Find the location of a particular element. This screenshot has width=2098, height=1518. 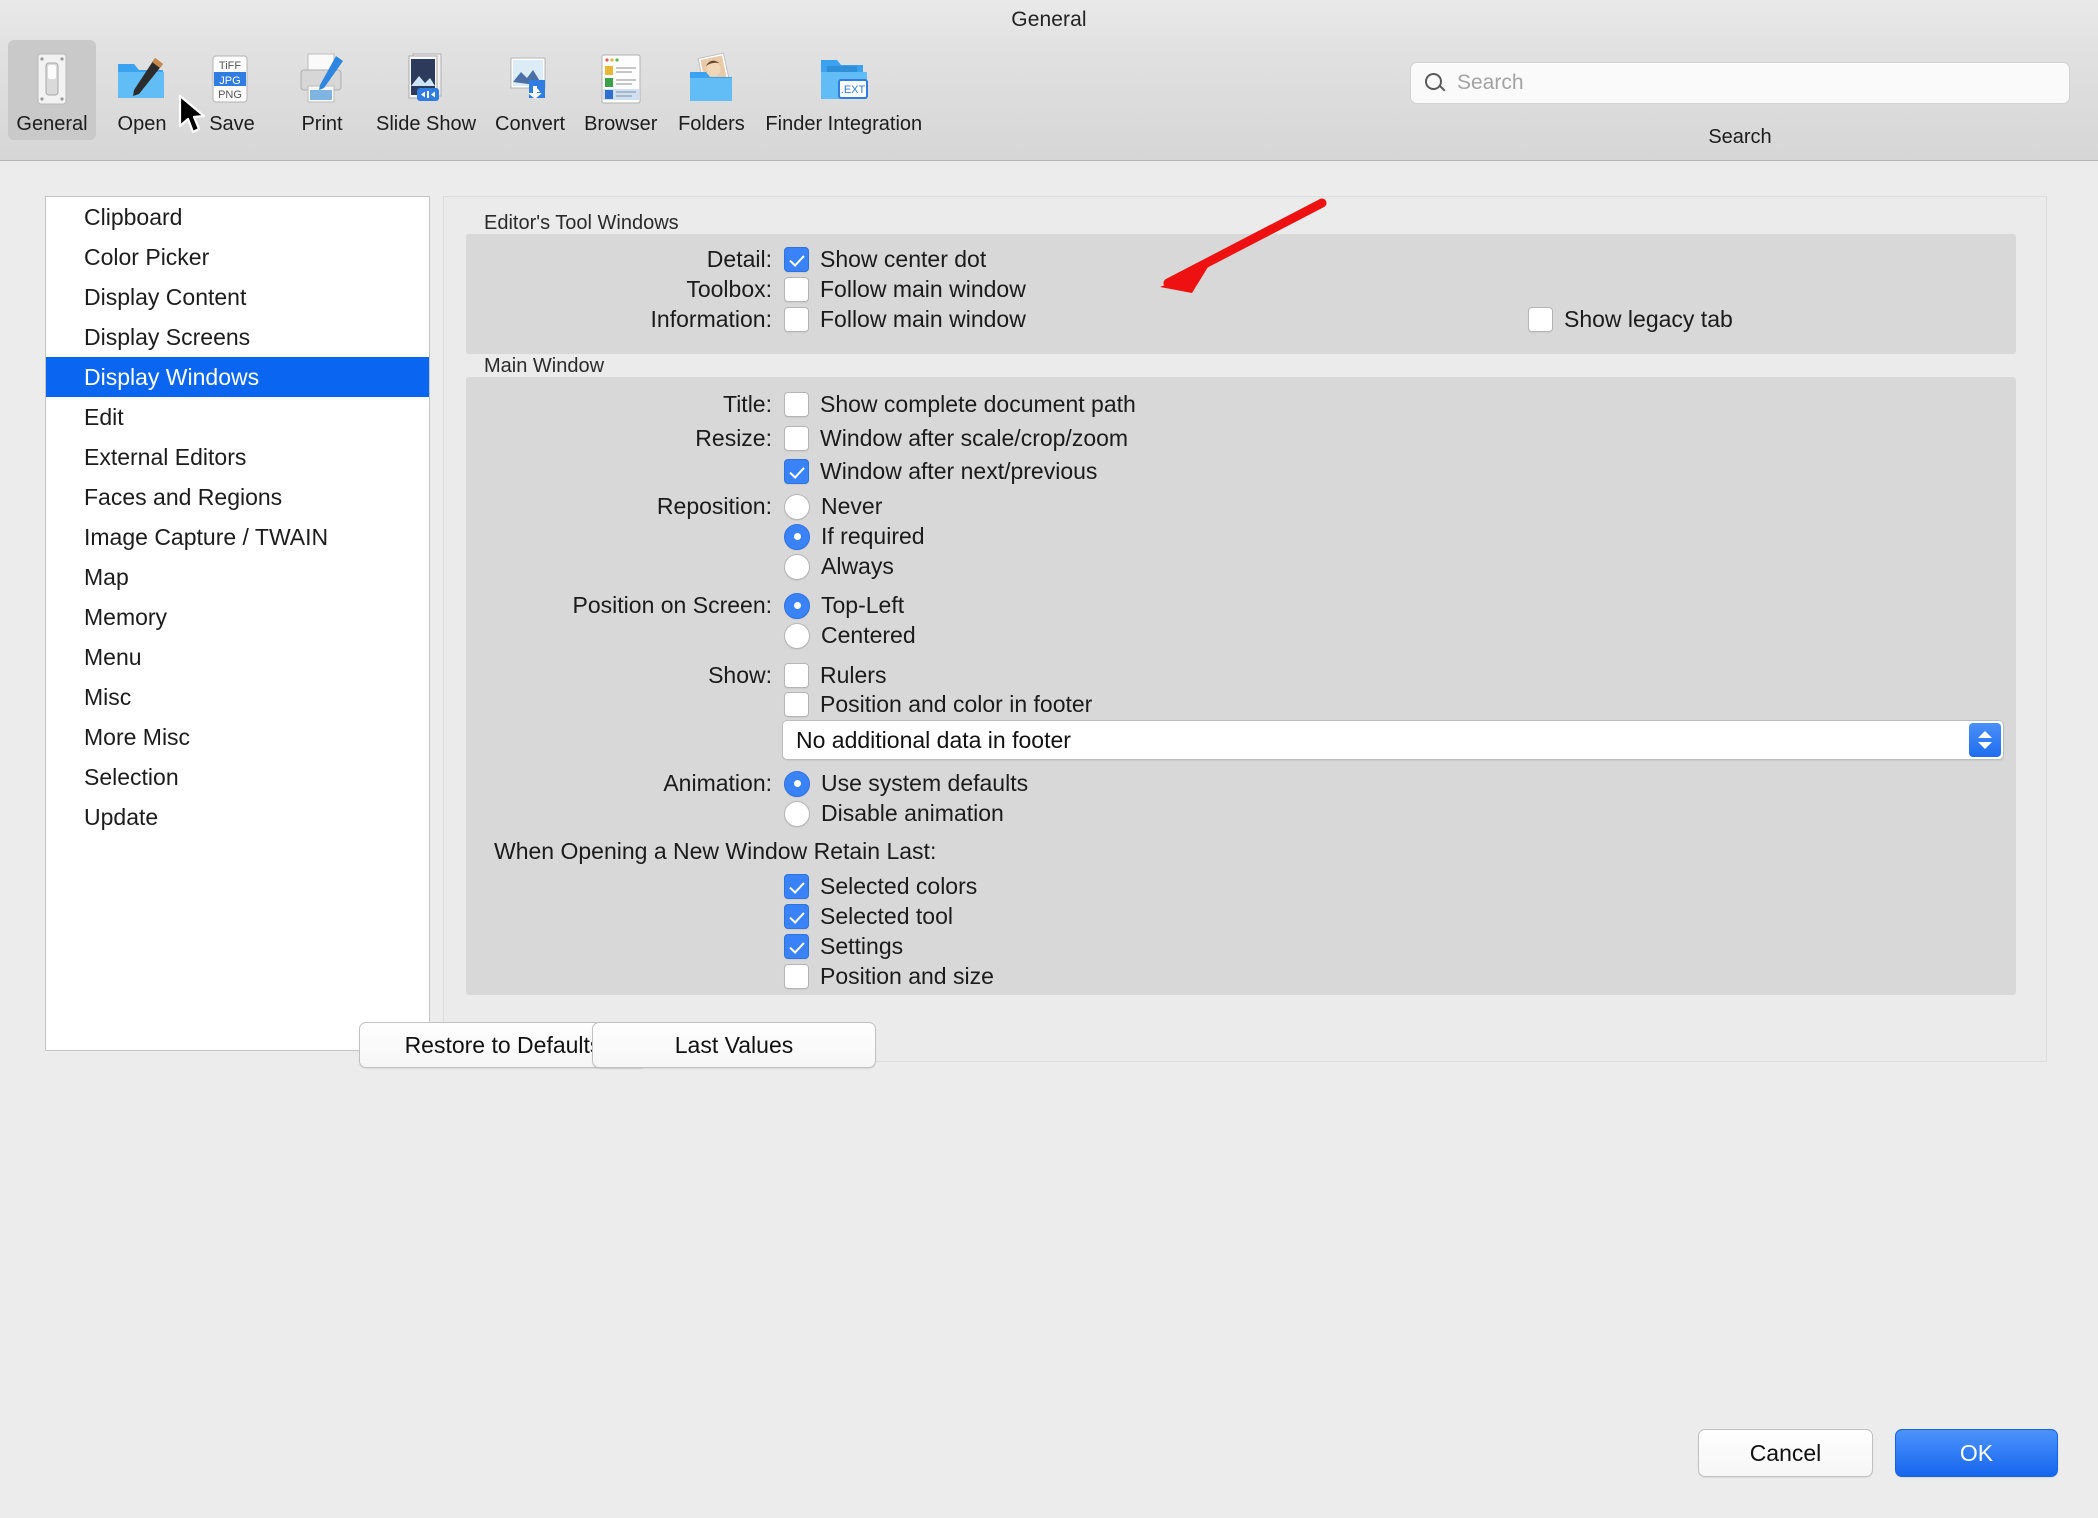

animation-use-system-defaults-radio is located at coordinates (797, 783).